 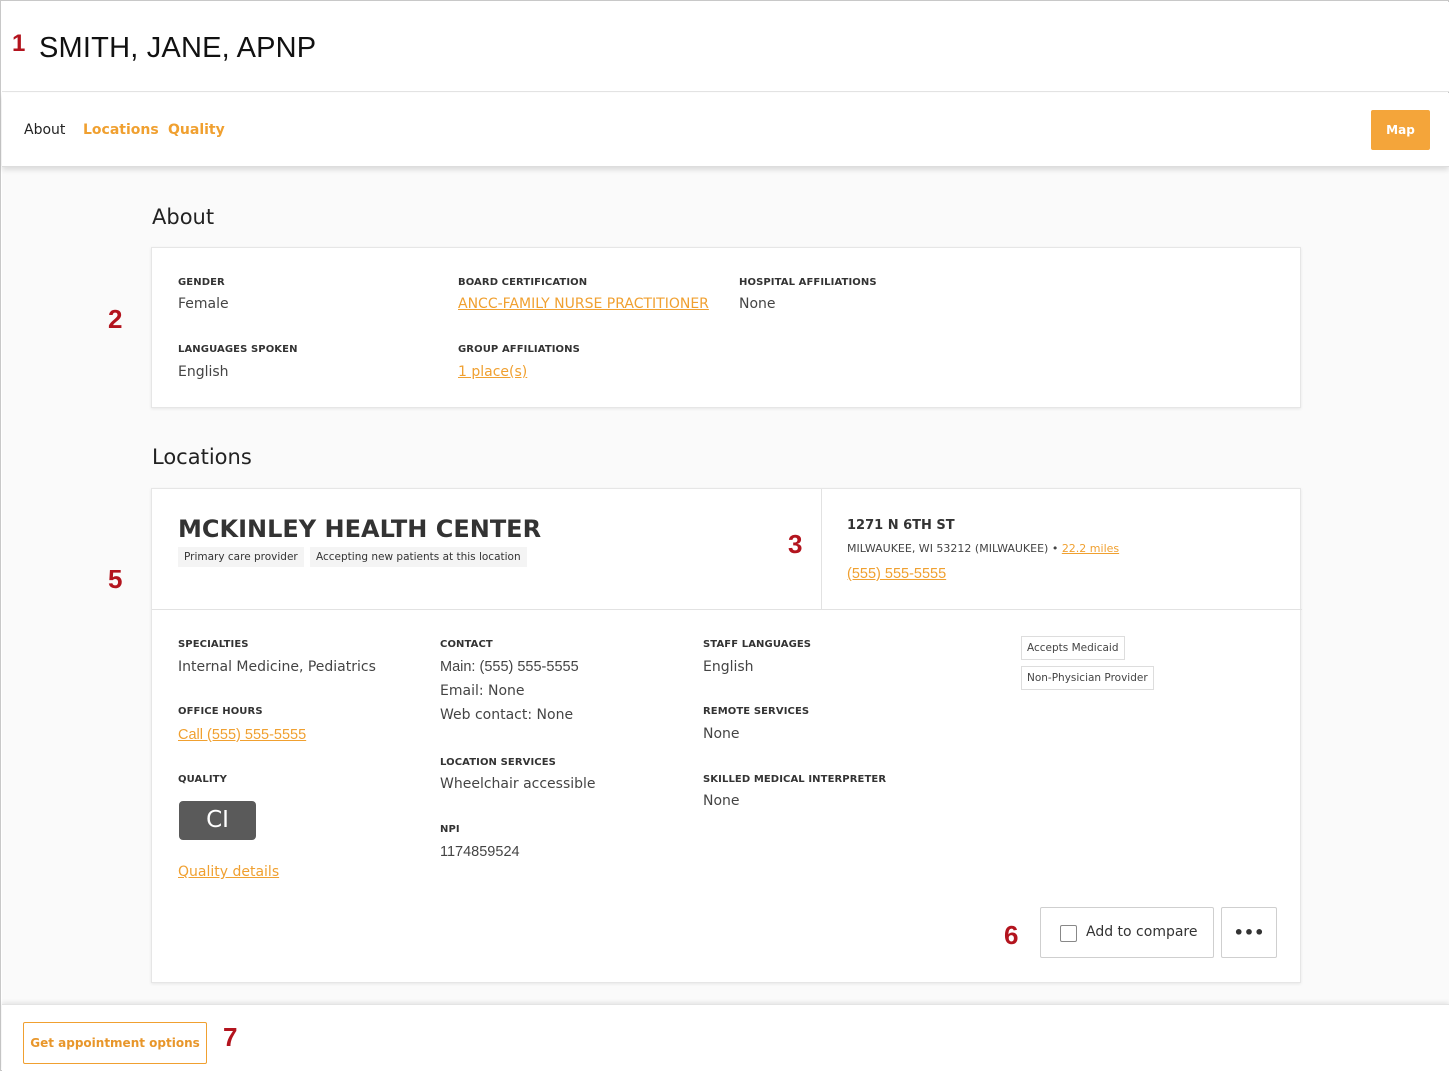 What do you see at coordinates (953, 548) in the screenshot?
I see `address-city-text: MILWAUKEE, WI 53212 (MILWAUKEE) •` at bounding box center [953, 548].